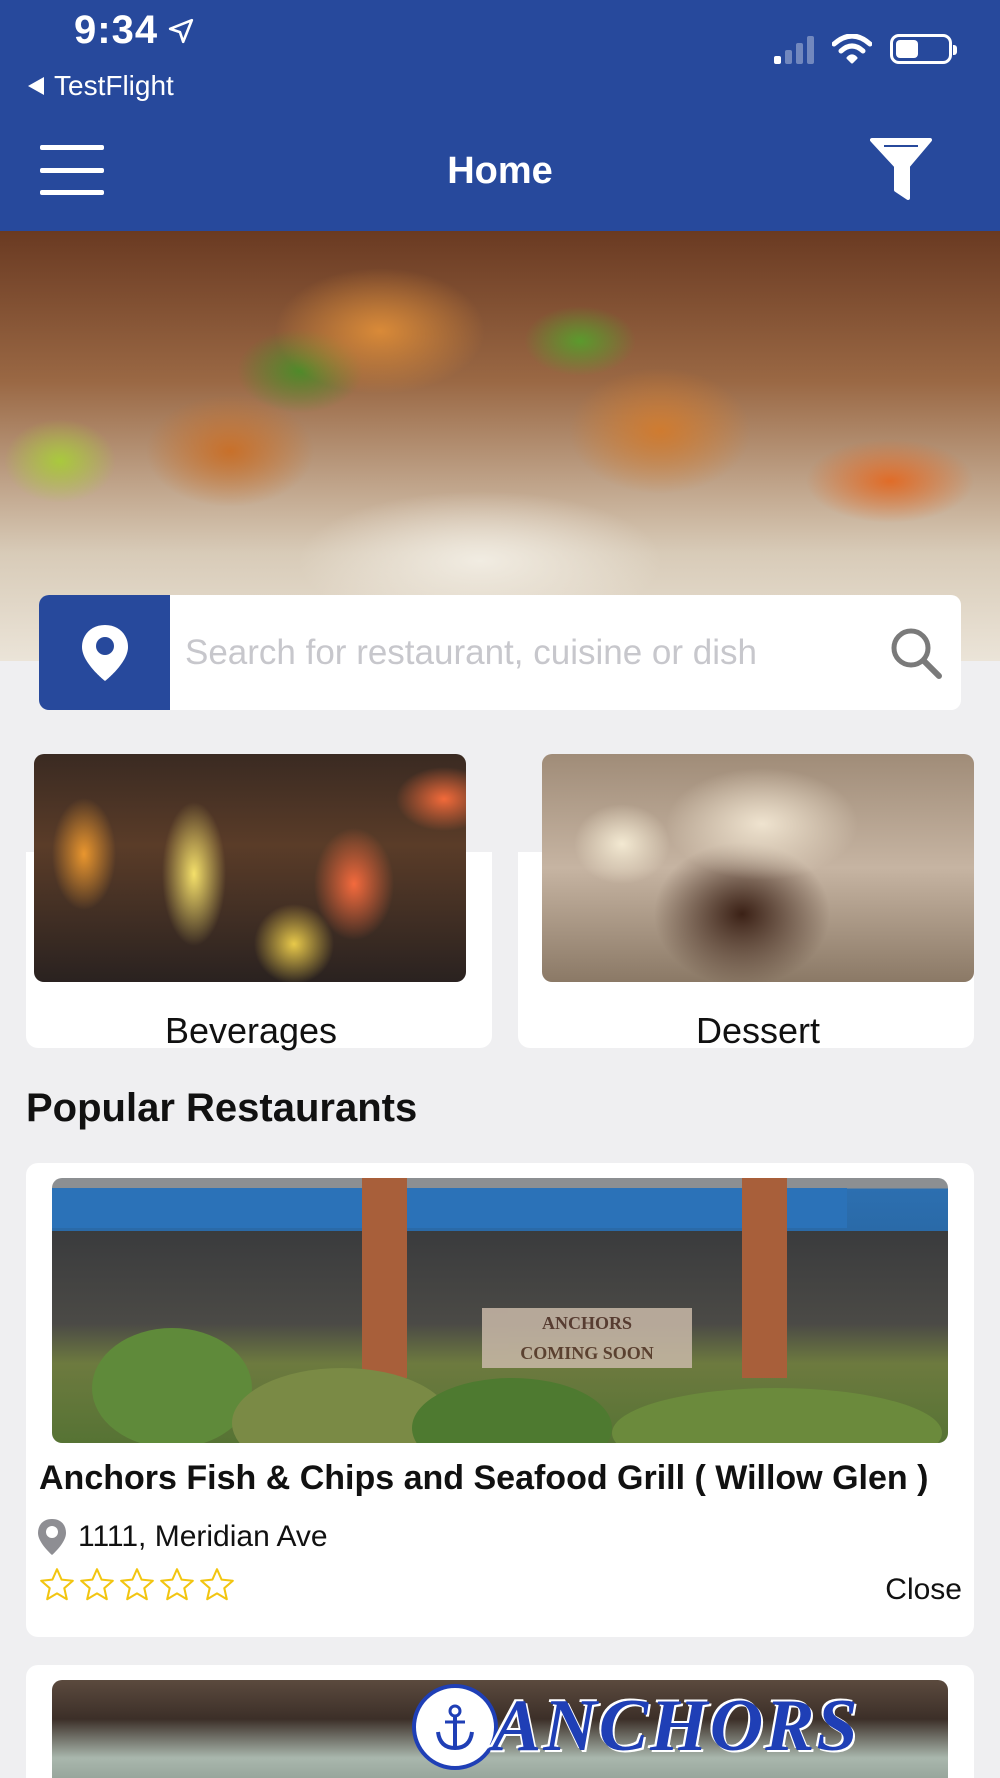  What do you see at coordinates (36, 86) in the screenshot?
I see `back-triangle-icon` at bounding box center [36, 86].